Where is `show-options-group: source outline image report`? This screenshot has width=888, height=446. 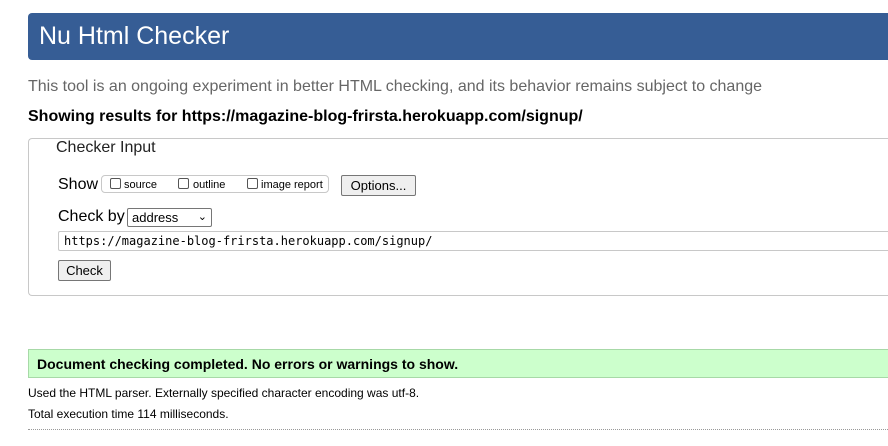
show-options-group: source outline image report is located at coordinates (215, 184).